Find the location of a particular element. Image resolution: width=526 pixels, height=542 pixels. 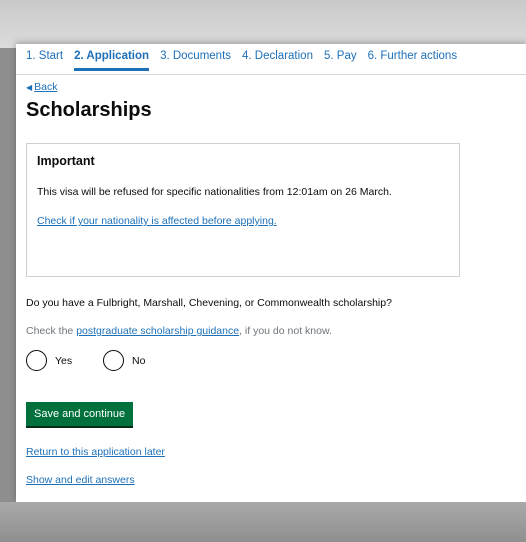

step-further-actions: 6. Further actions is located at coordinates (412, 60).